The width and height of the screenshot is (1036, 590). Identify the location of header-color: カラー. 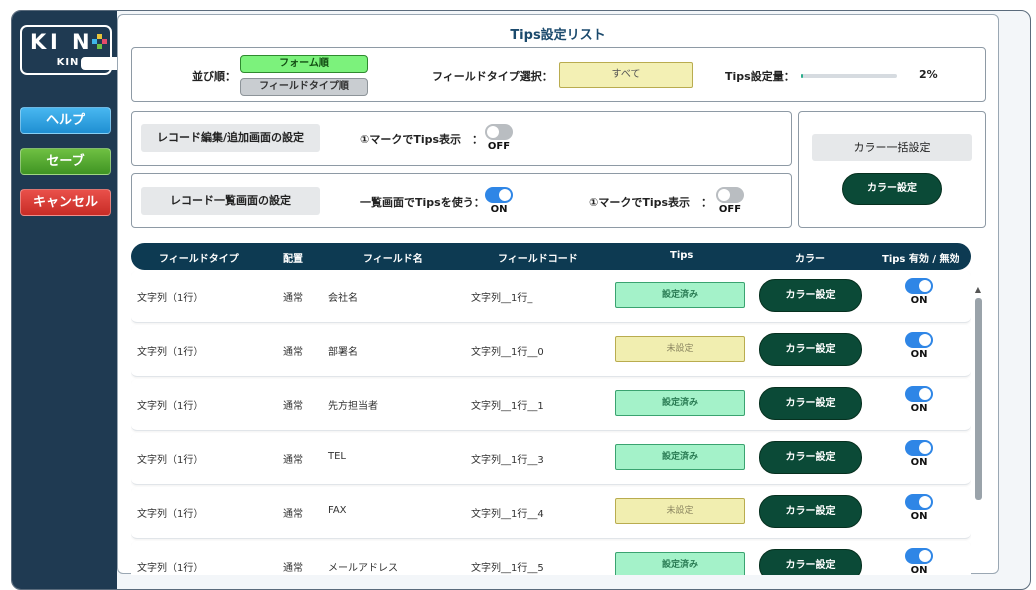
(810, 259).